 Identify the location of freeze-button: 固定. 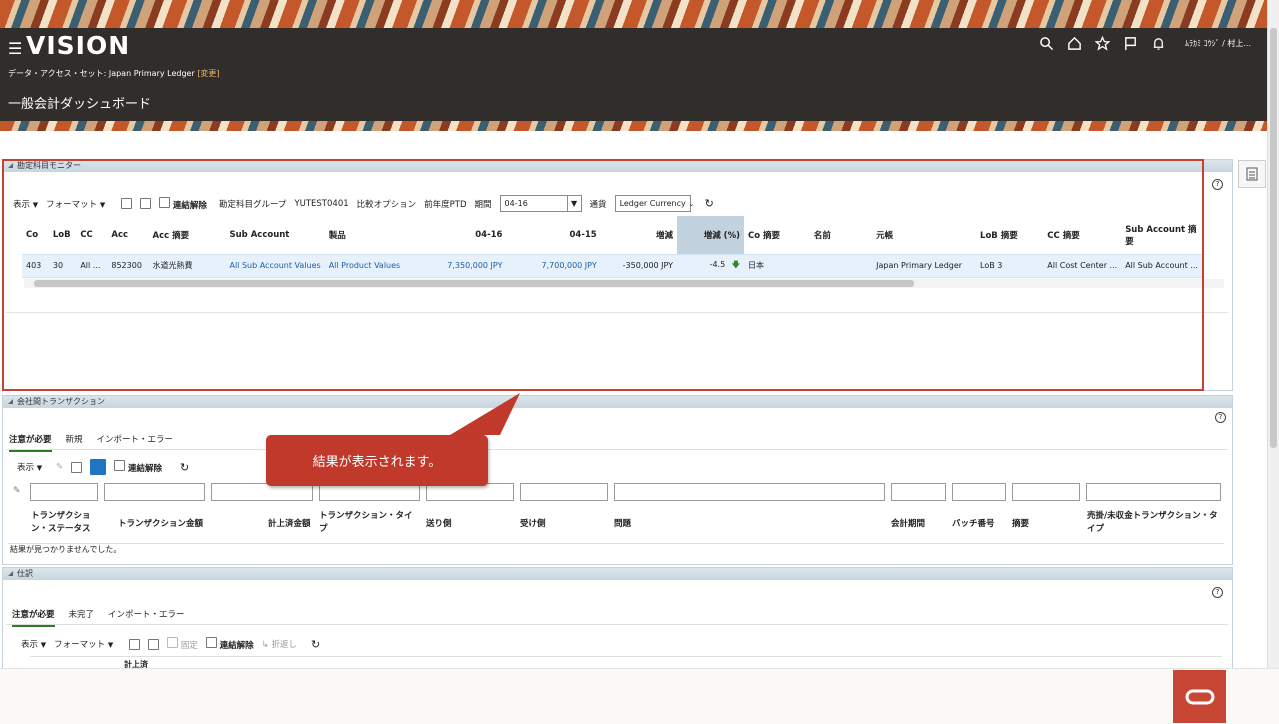
(182, 644).